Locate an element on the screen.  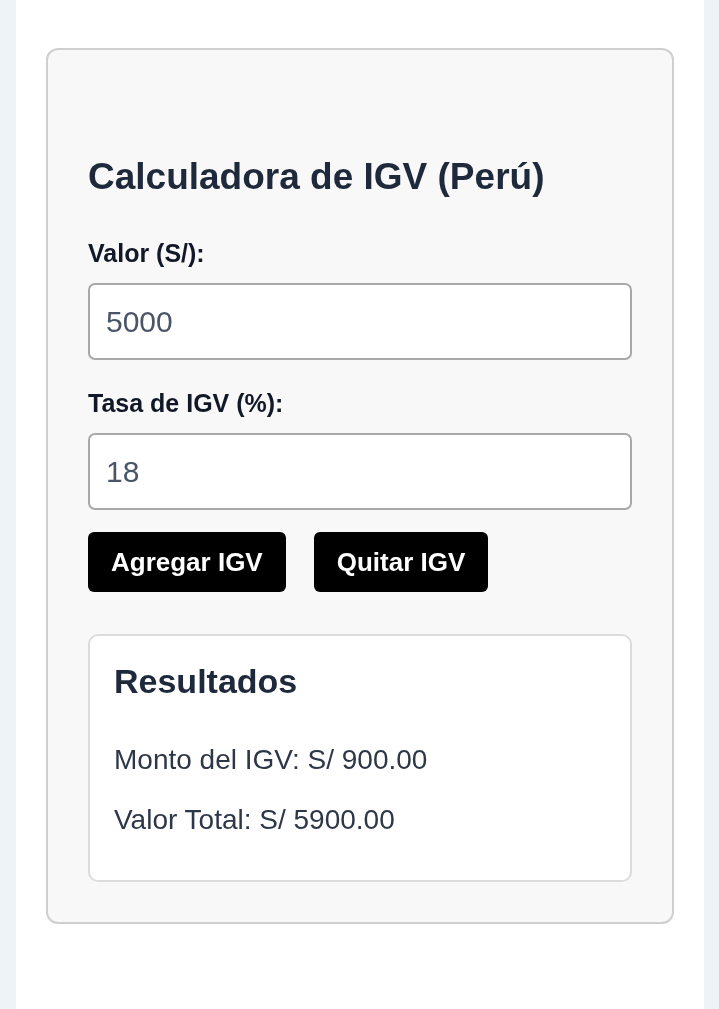
action-button: Agregar IGV is located at coordinates (187, 562).